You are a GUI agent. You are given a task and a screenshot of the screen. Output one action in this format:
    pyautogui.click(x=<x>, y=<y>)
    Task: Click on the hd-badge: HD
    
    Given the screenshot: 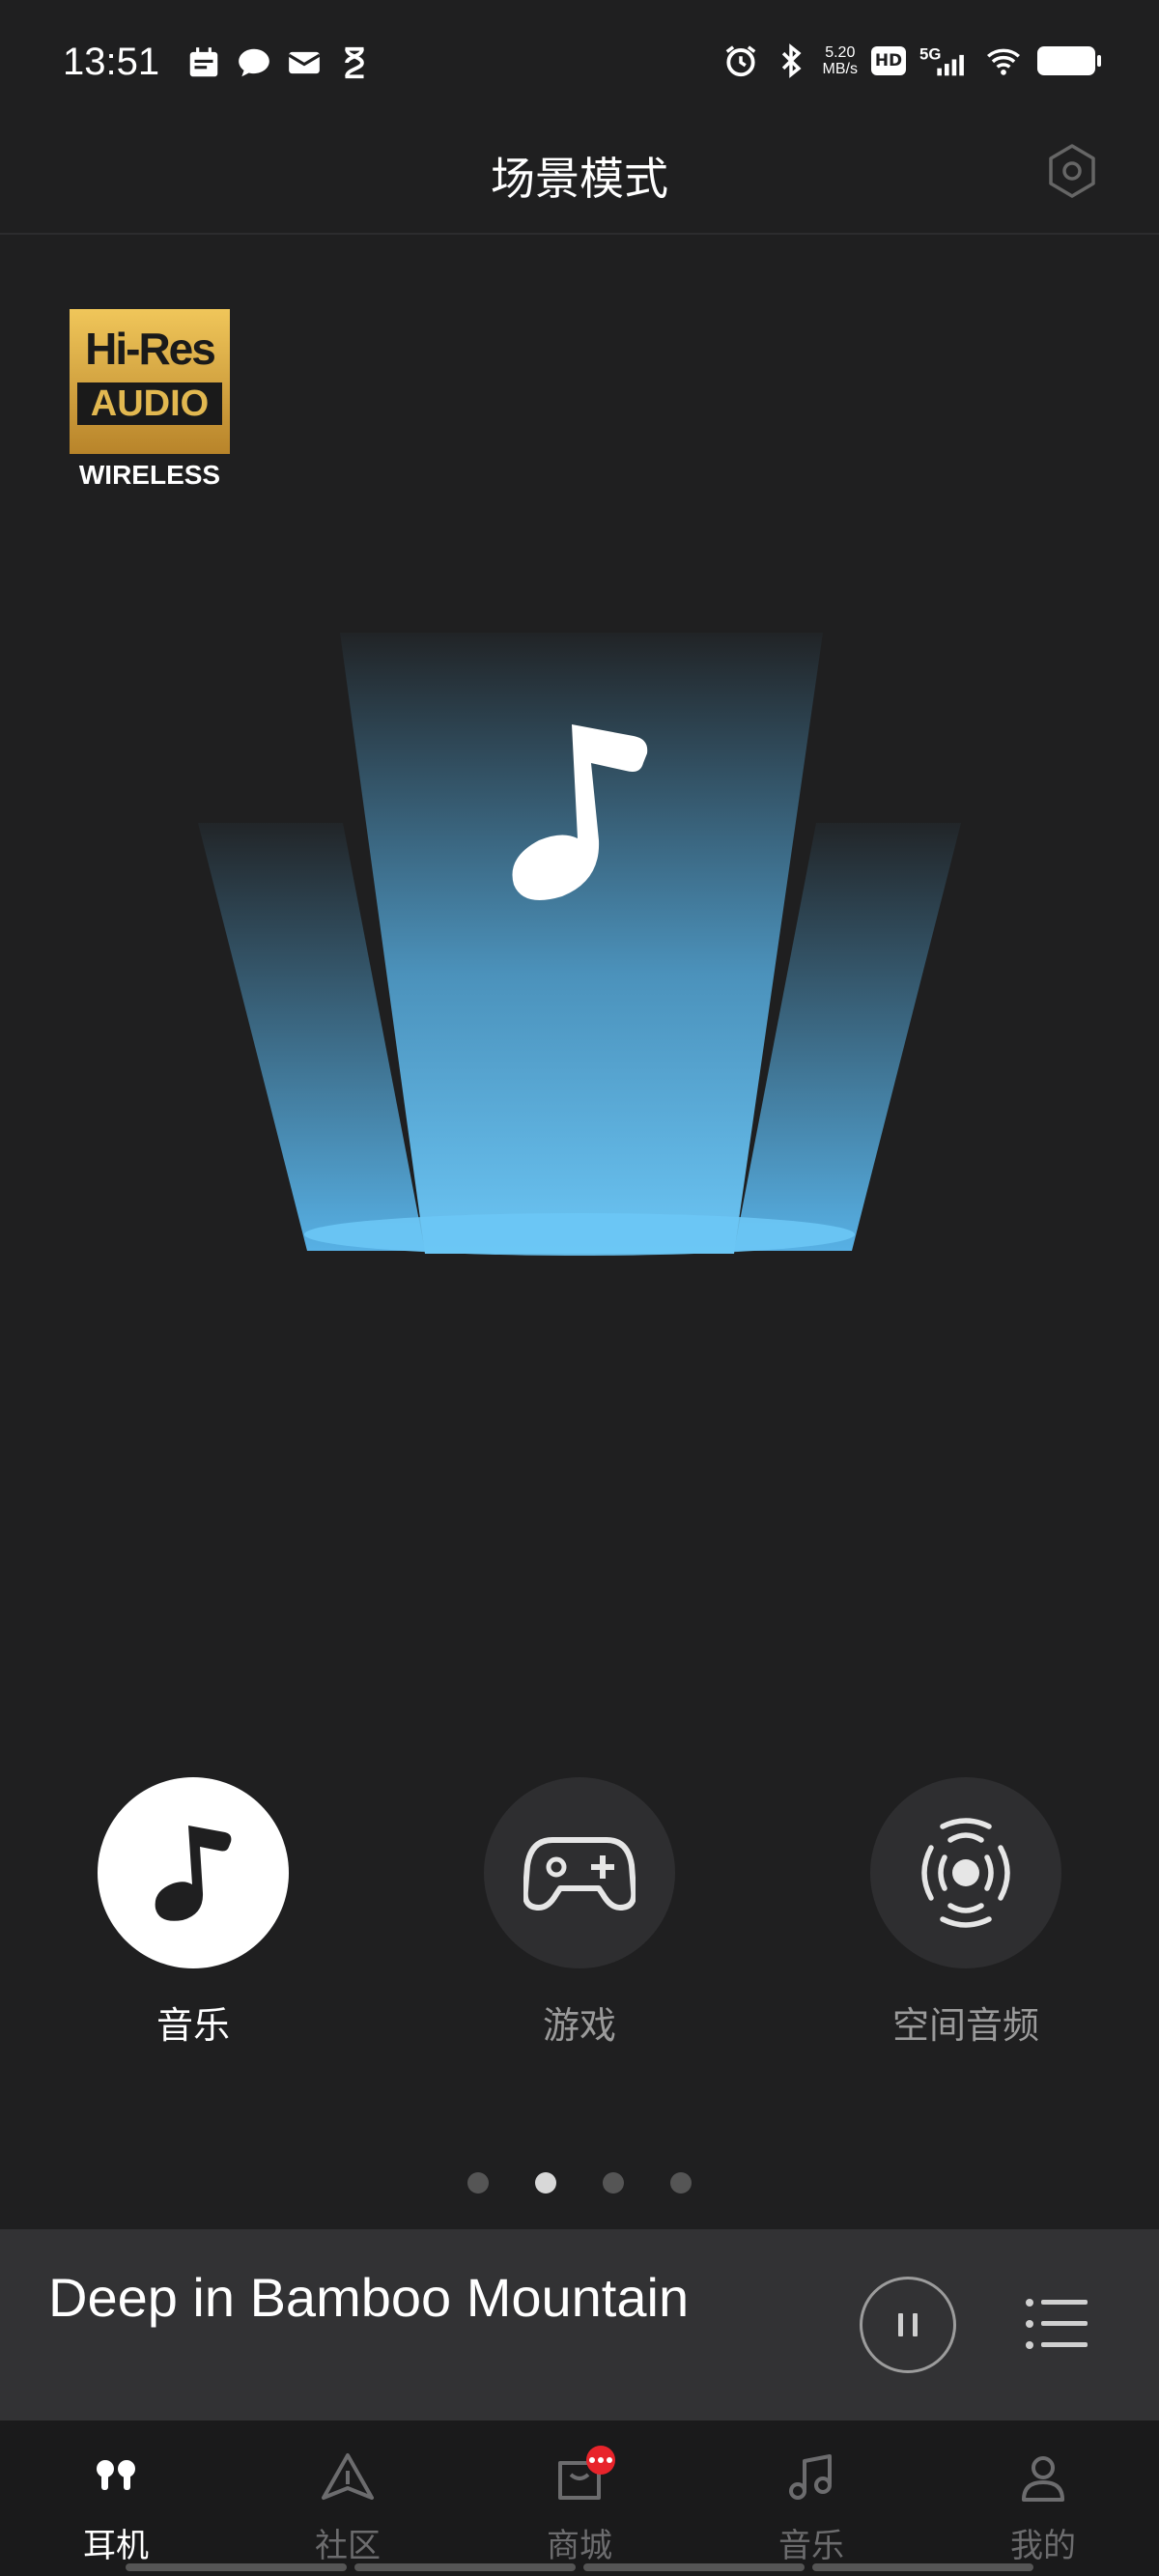 What is the action you would take?
    pyautogui.click(x=888, y=60)
    